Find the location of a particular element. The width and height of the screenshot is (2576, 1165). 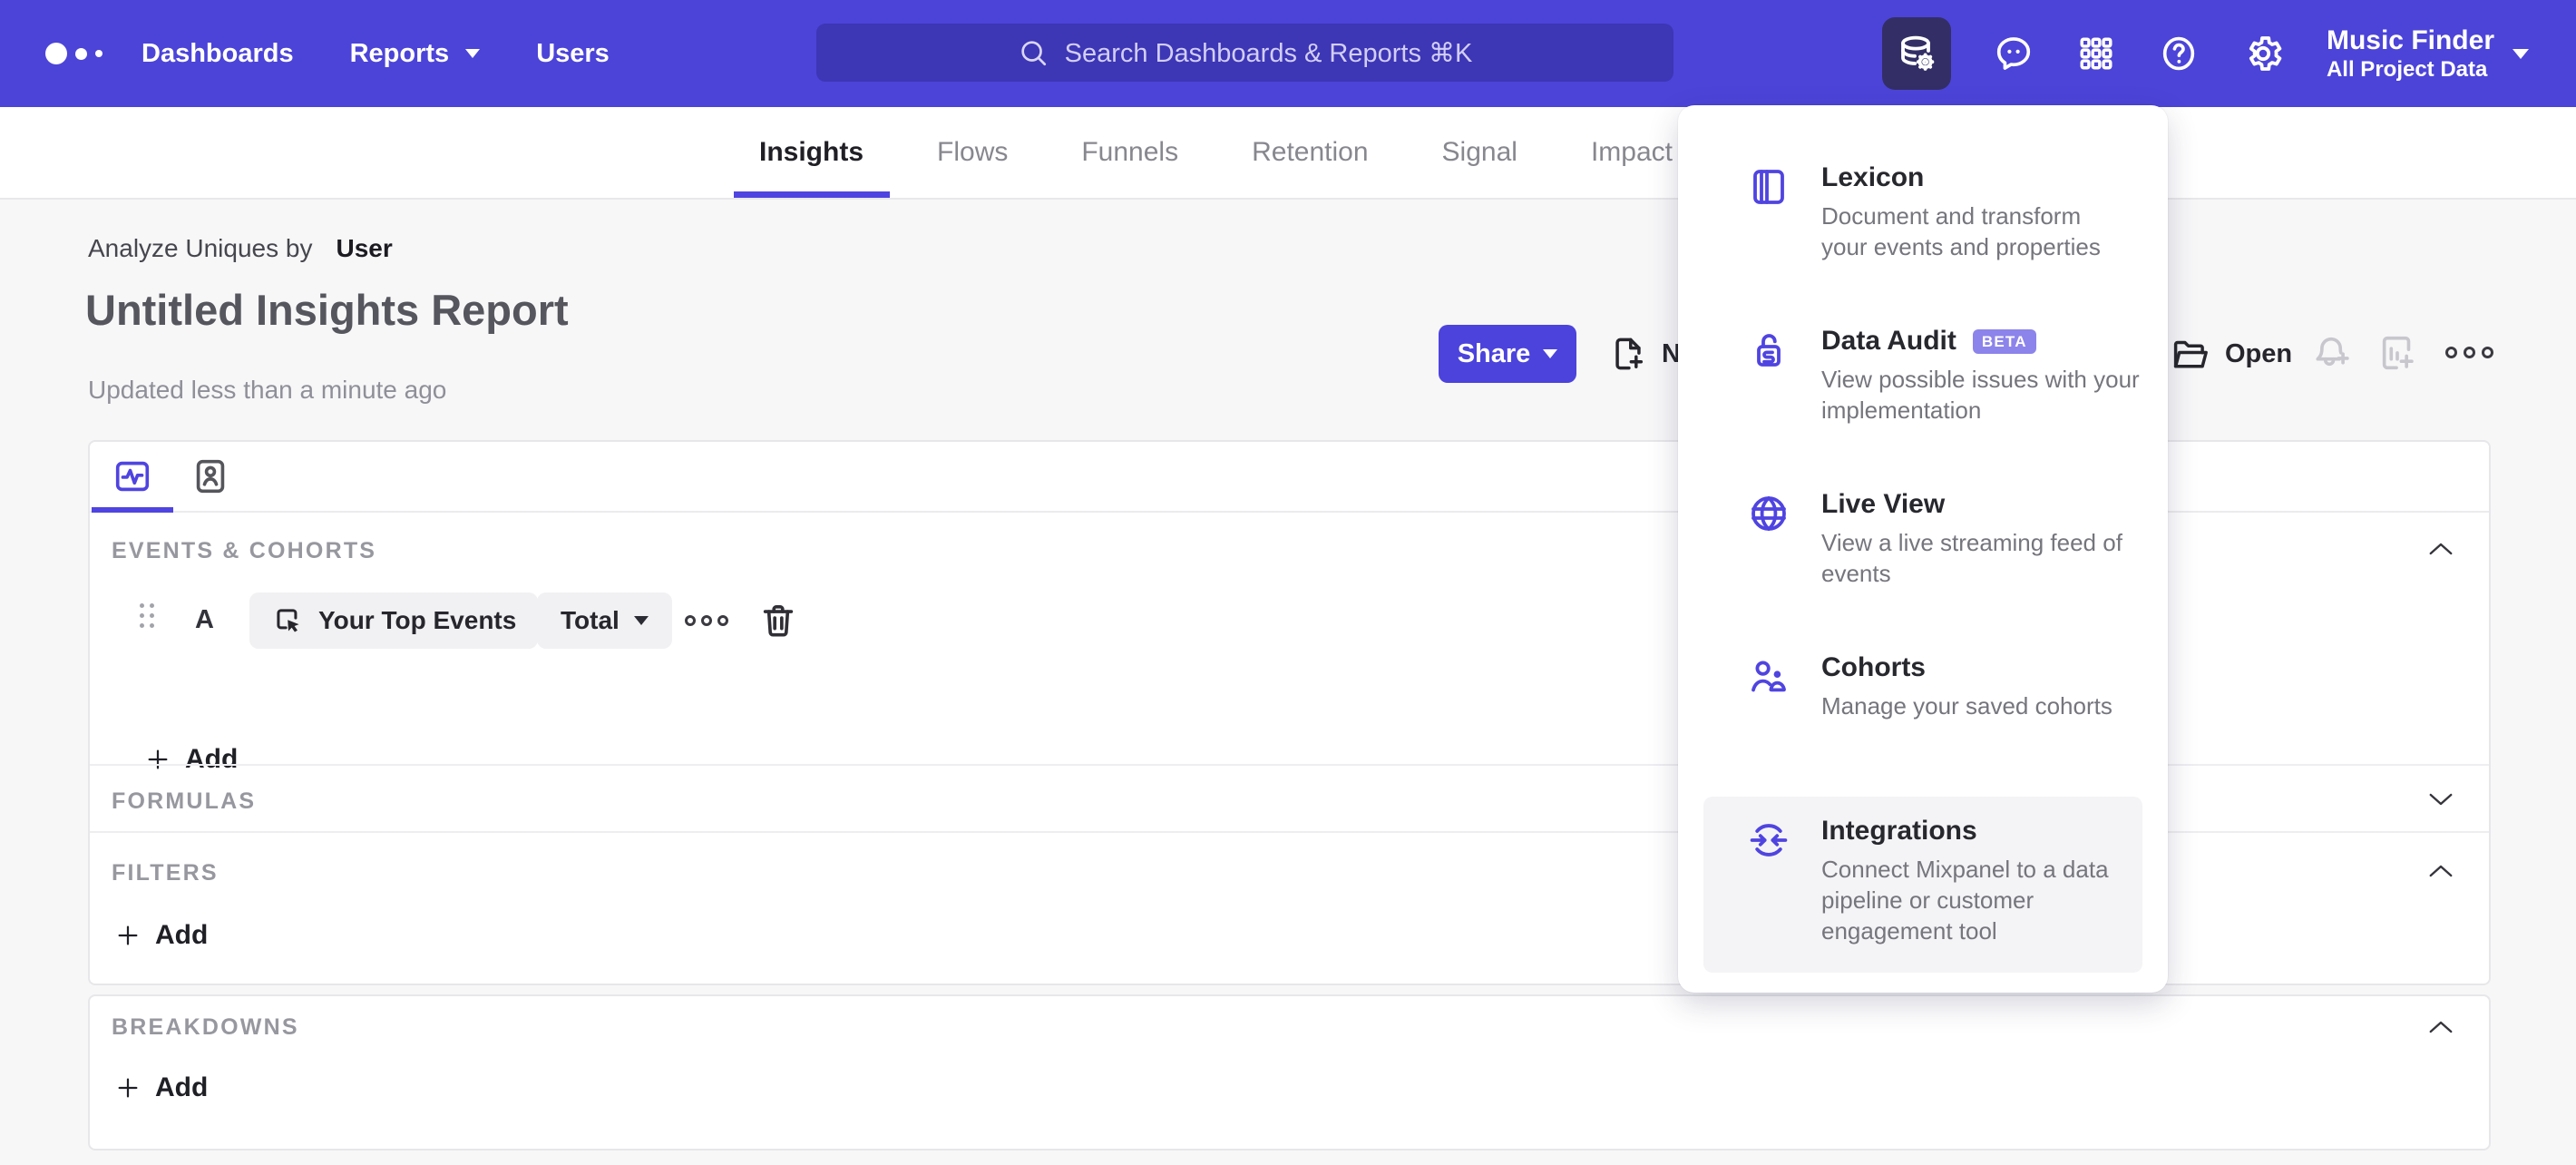

people-icon is located at coordinates (1768, 676).